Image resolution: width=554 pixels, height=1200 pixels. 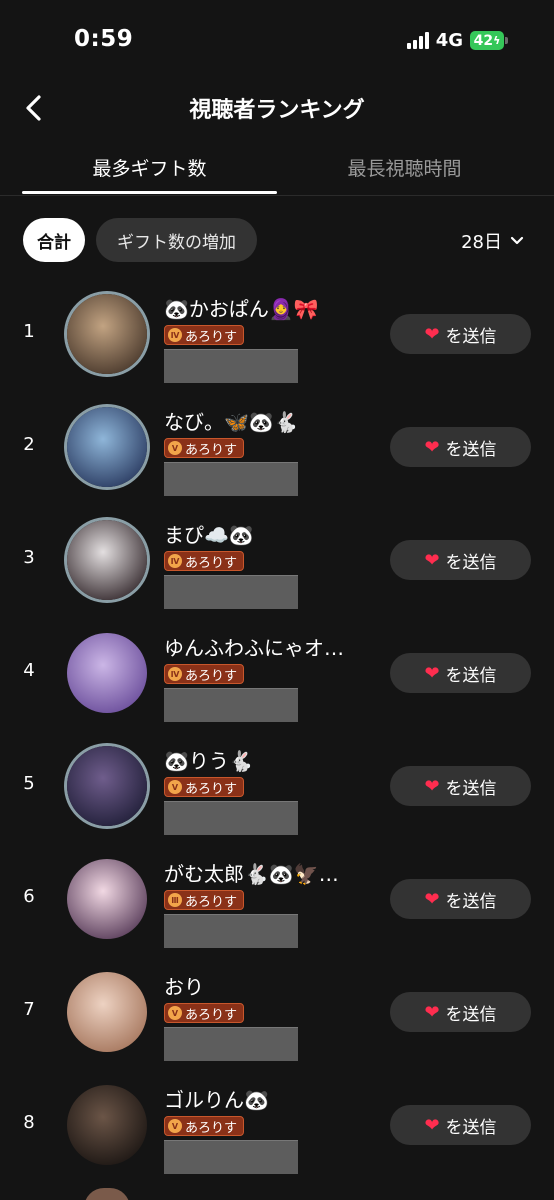 I want to click on tab-bar: 最多ギフト数 最長視聴時間, so click(x=277, y=170).